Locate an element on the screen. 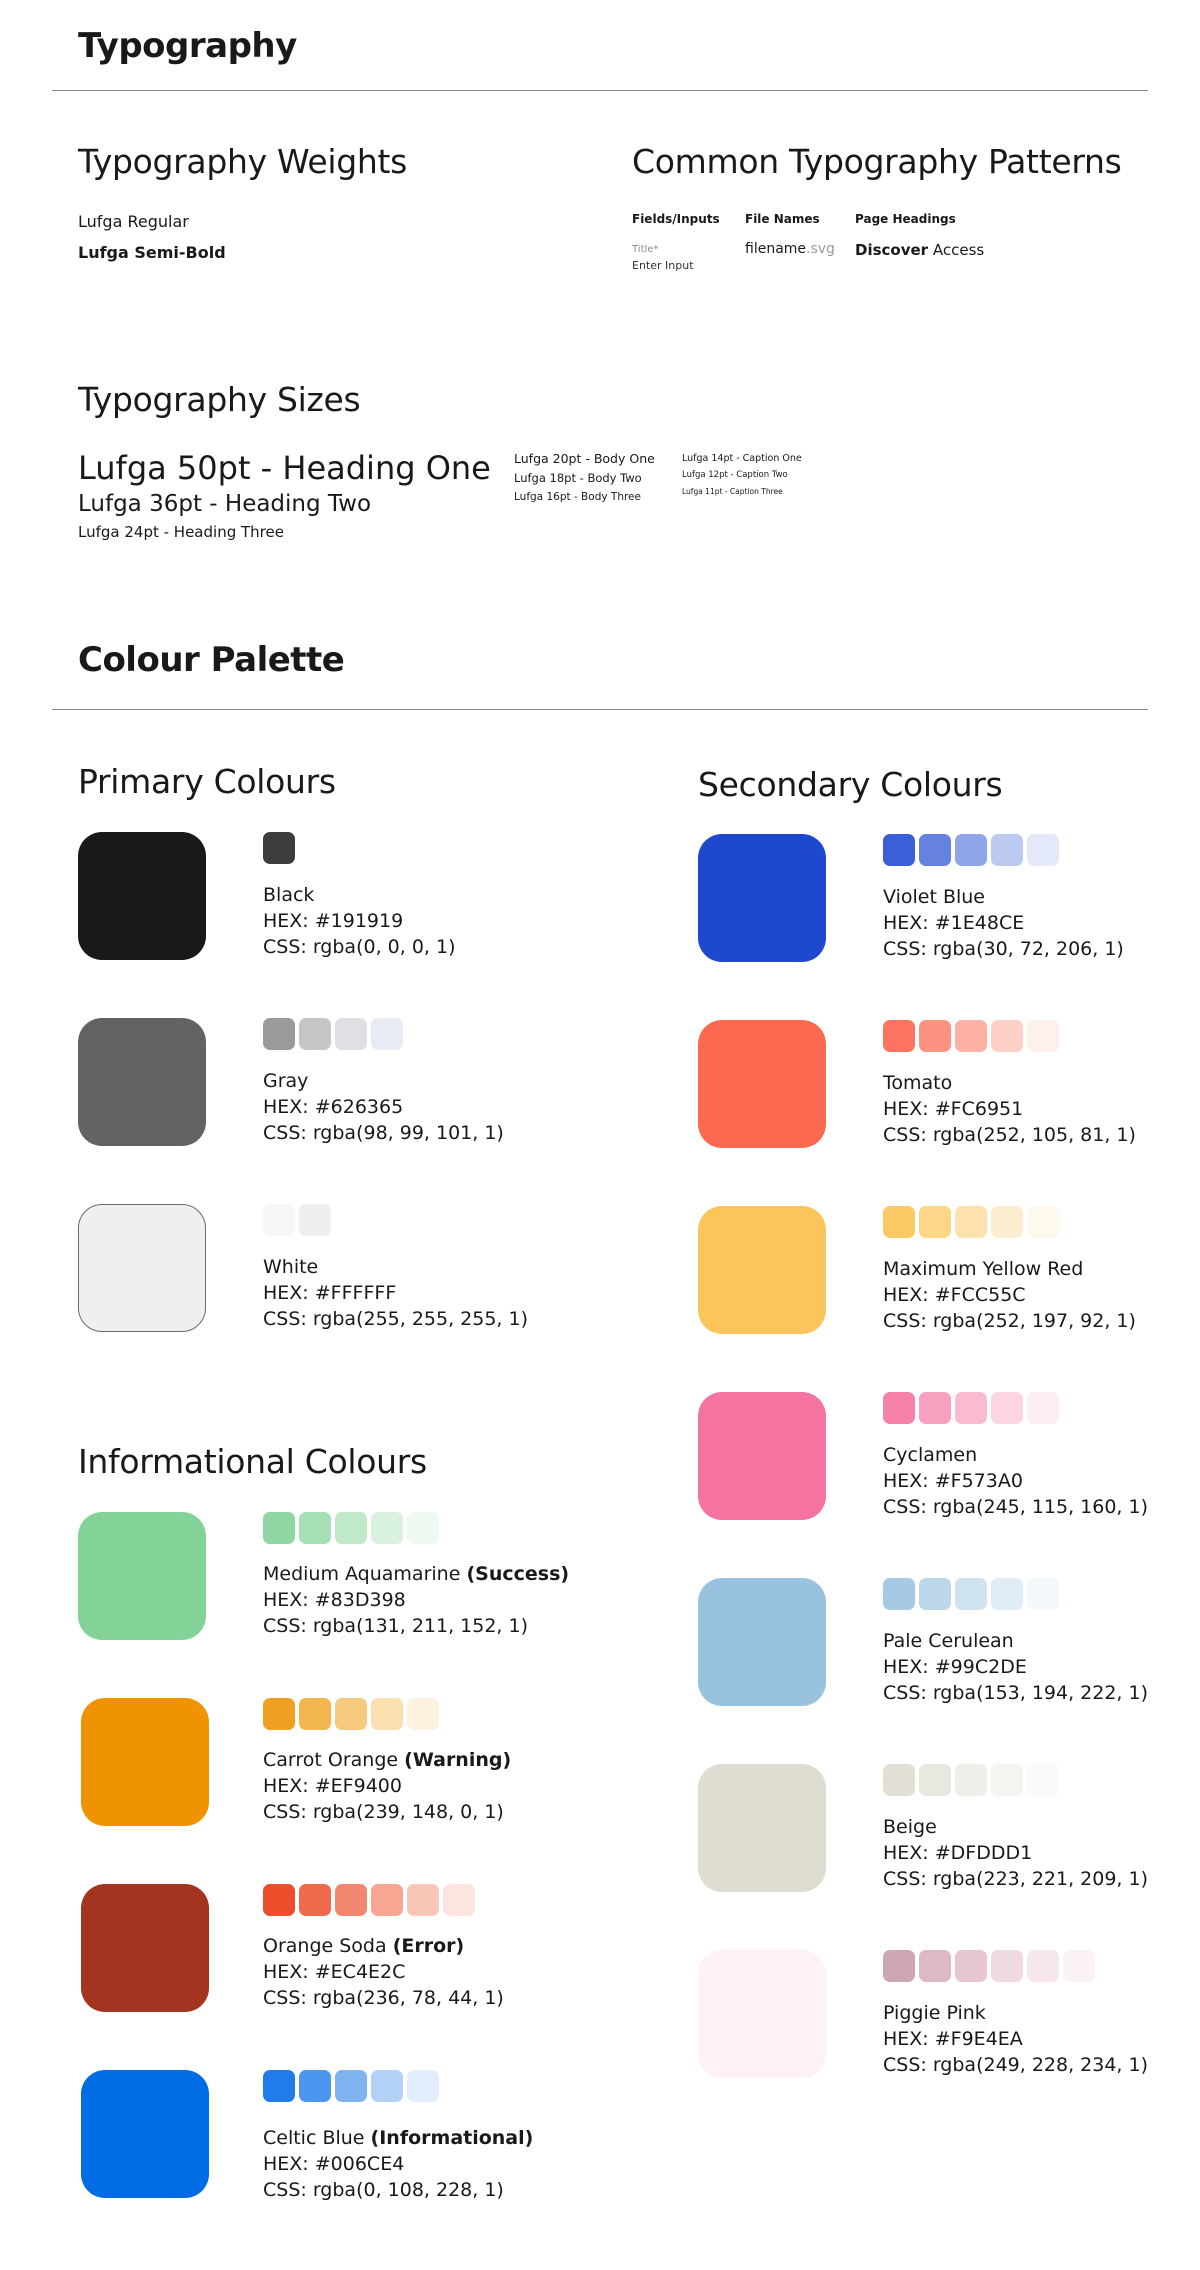  swatch-pale-cerulean is located at coordinates (762, 1642).